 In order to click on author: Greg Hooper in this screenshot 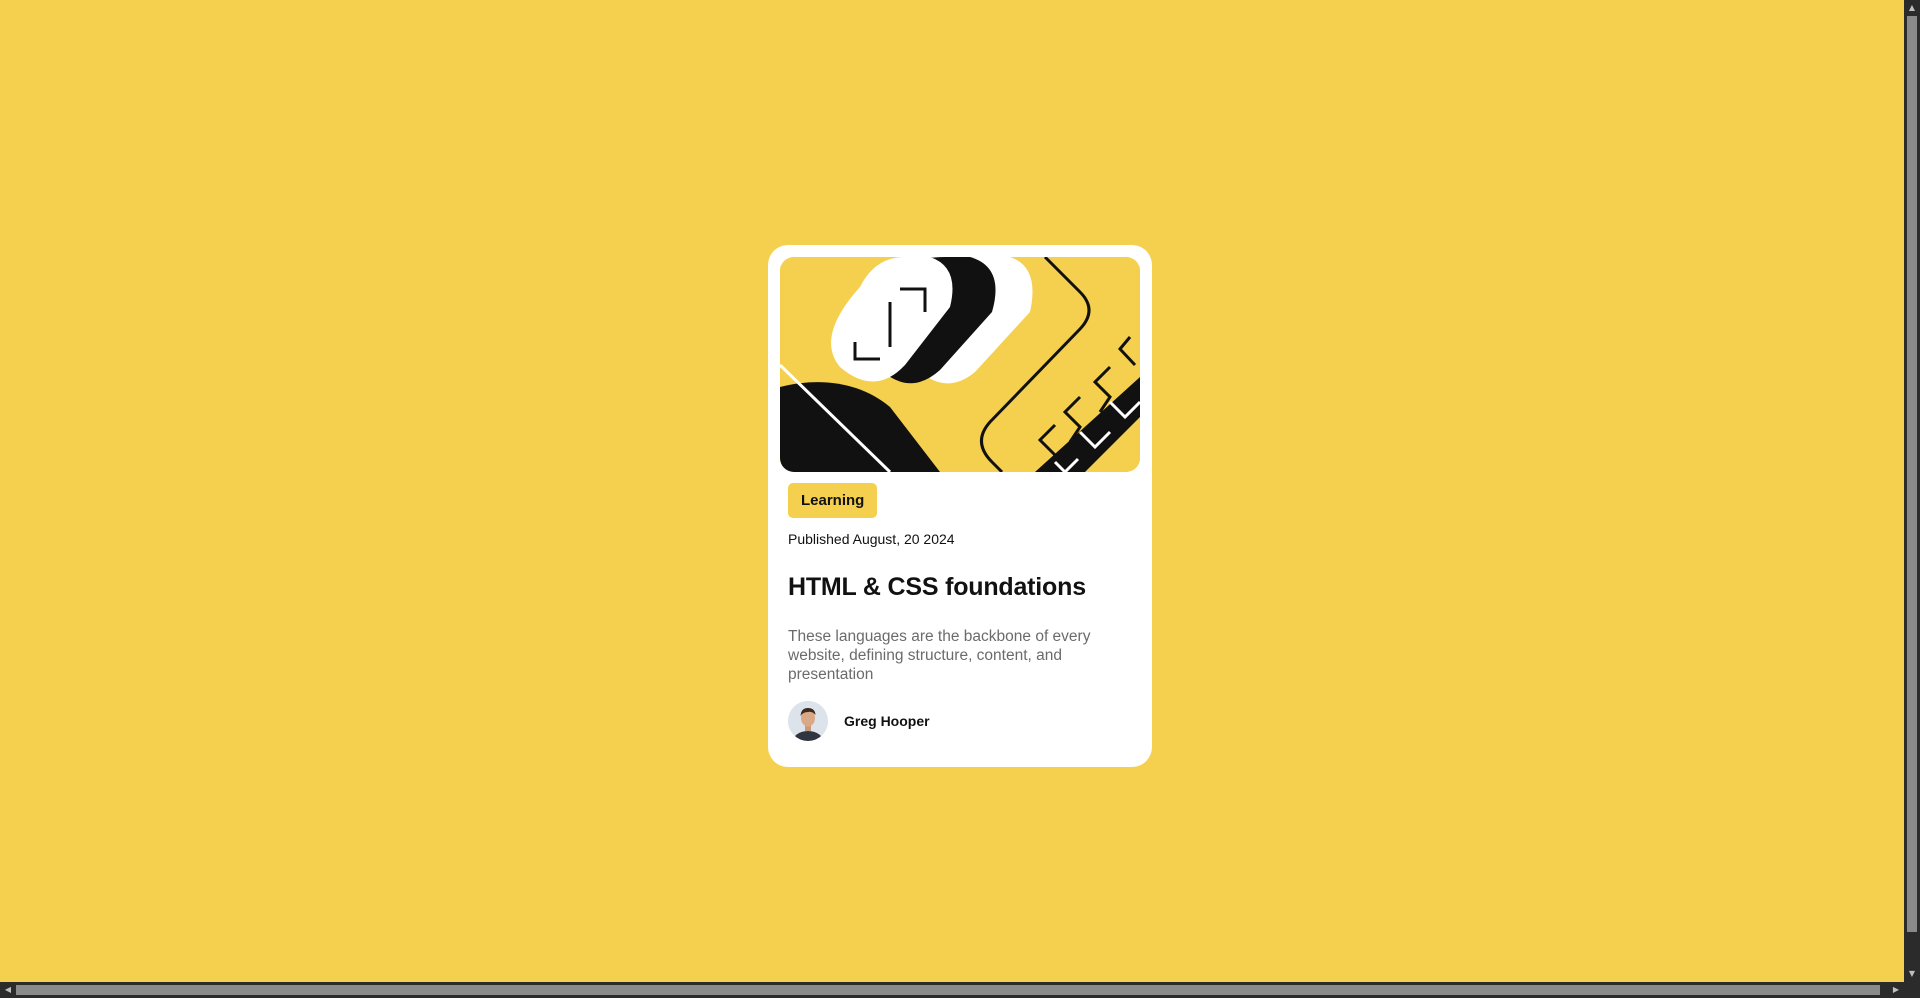, I will do `click(959, 721)`.